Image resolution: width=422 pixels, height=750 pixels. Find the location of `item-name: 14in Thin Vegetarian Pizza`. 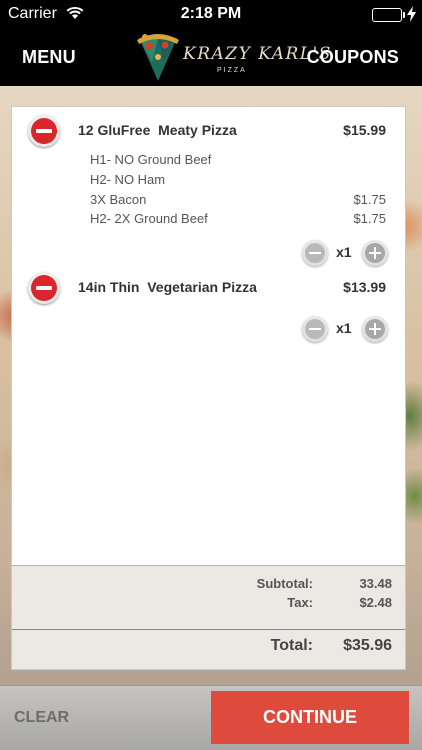

item-name: 14in Thin Vegetarian Pizza is located at coordinates (167, 287).